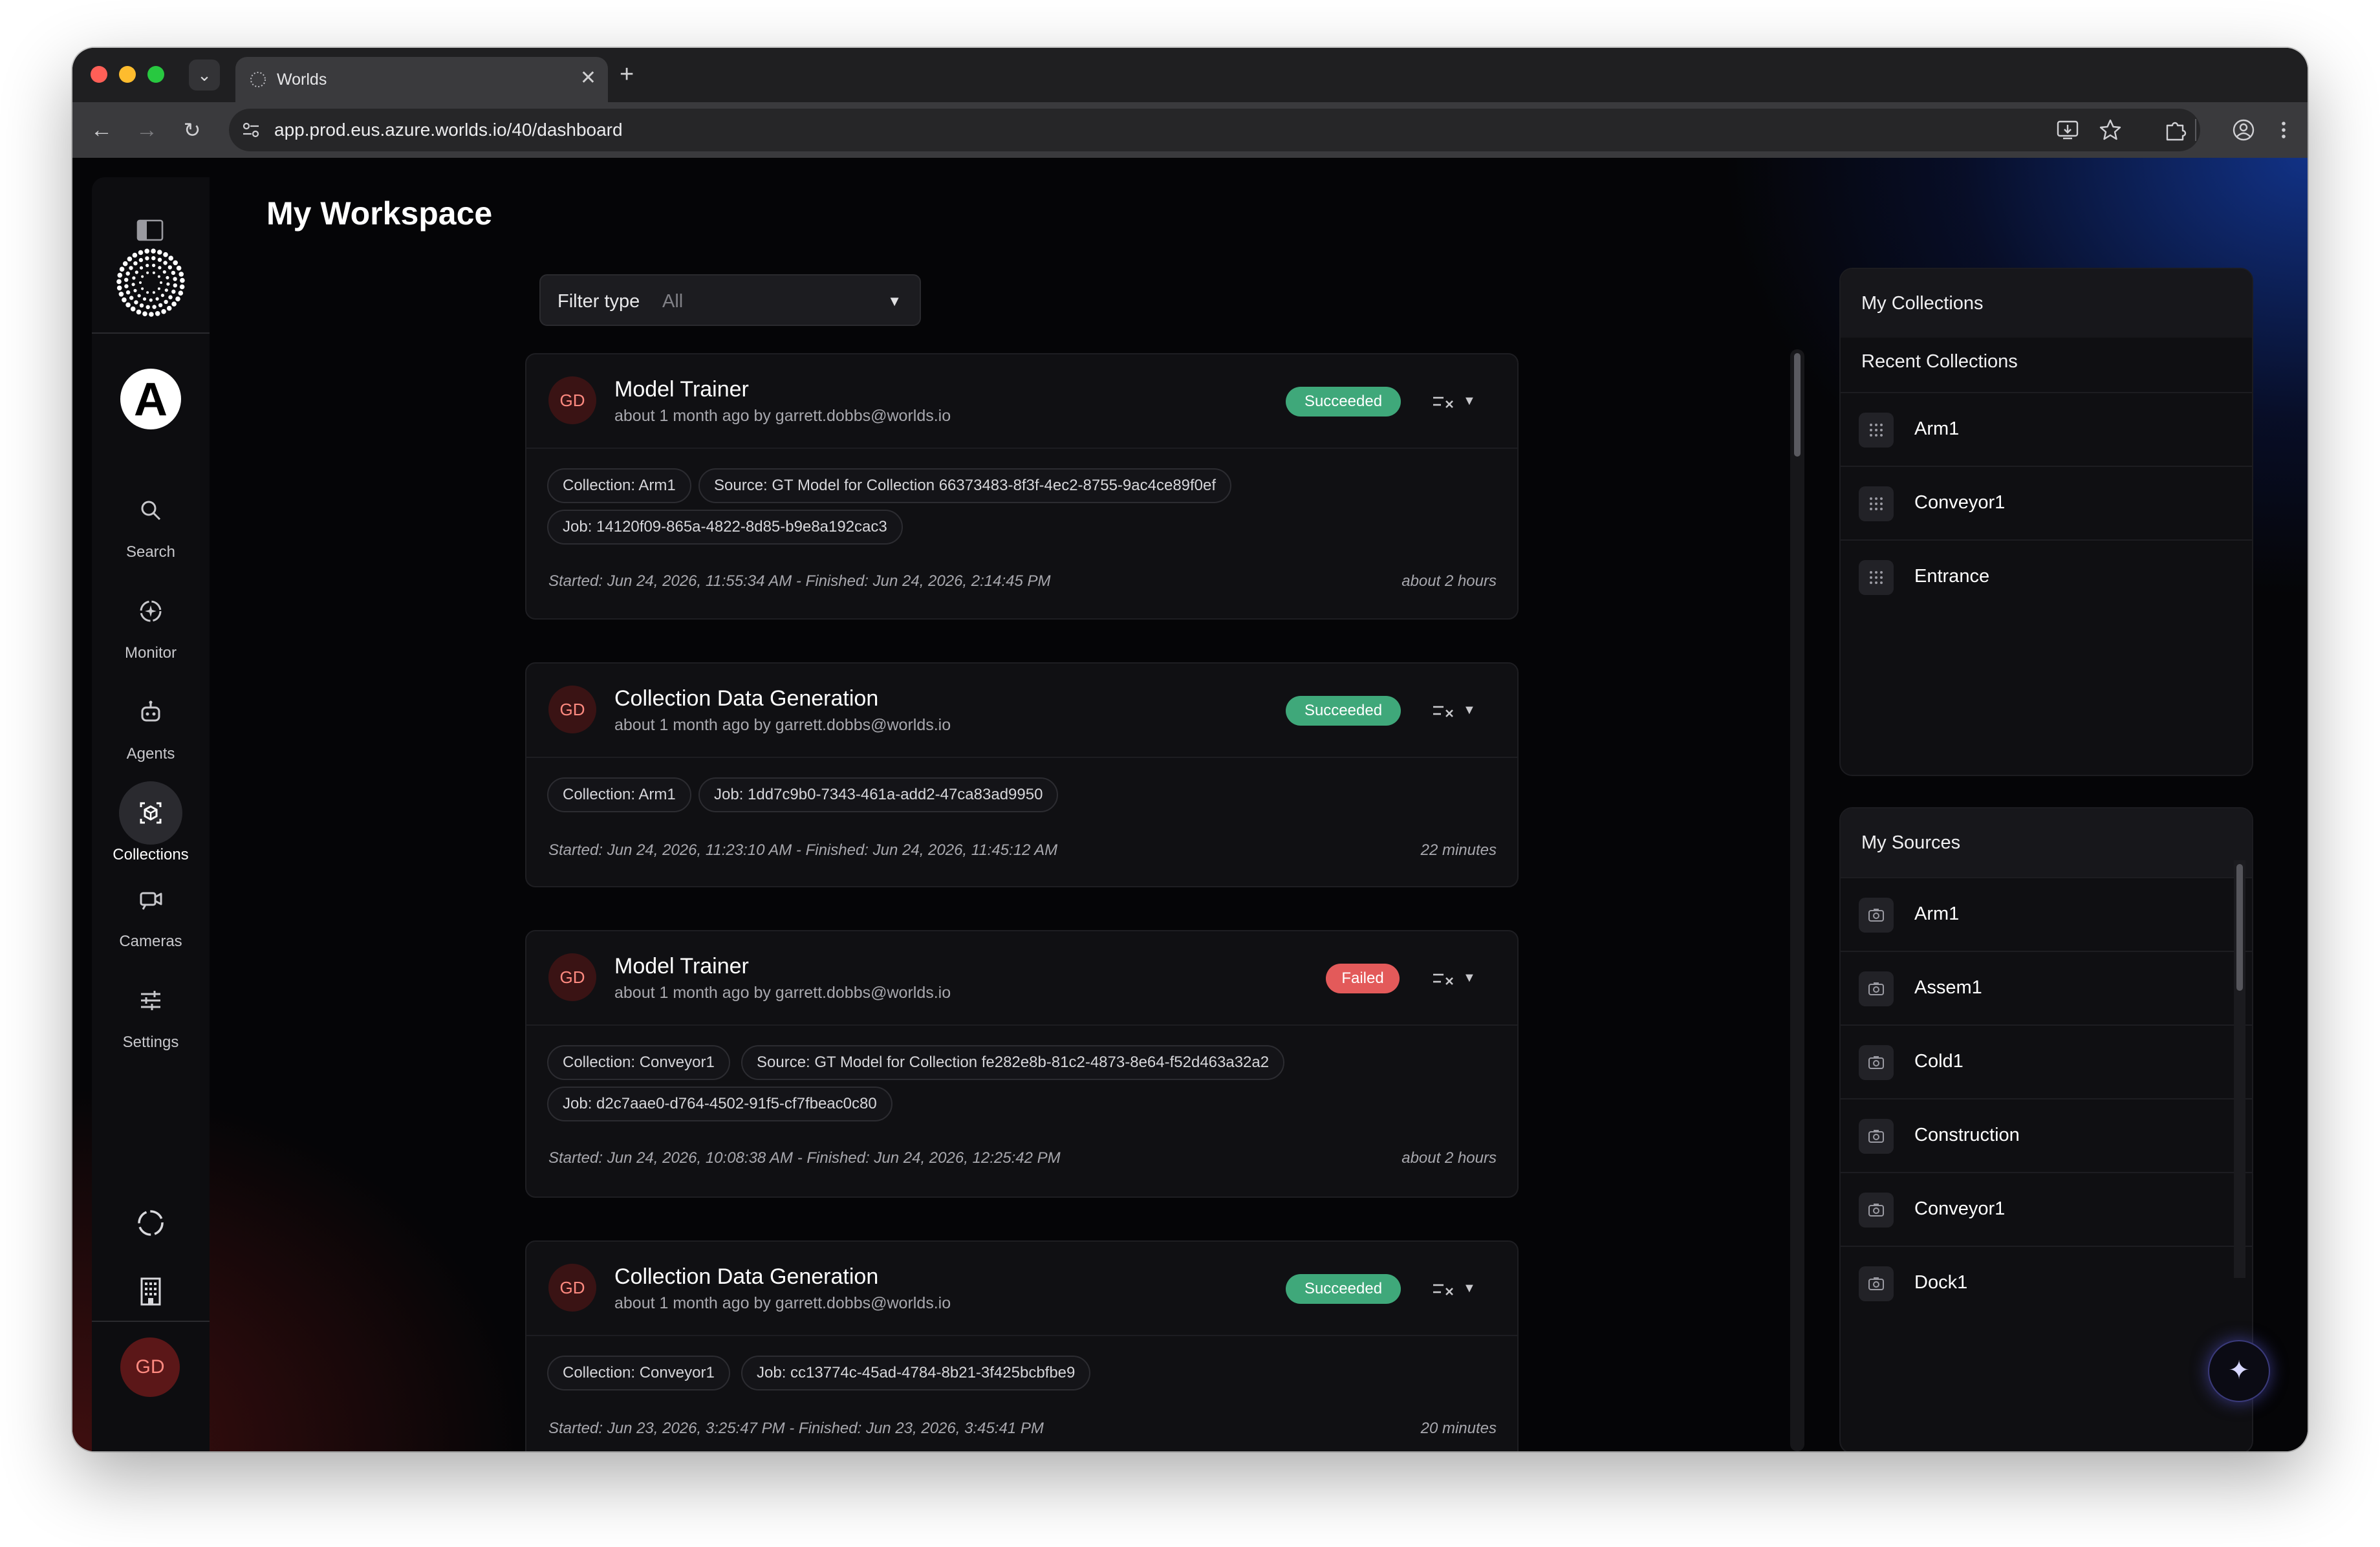  What do you see at coordinates (155, 74) in the screenshot?
I see `maximize-window-button` at bounding box center [155, 74].